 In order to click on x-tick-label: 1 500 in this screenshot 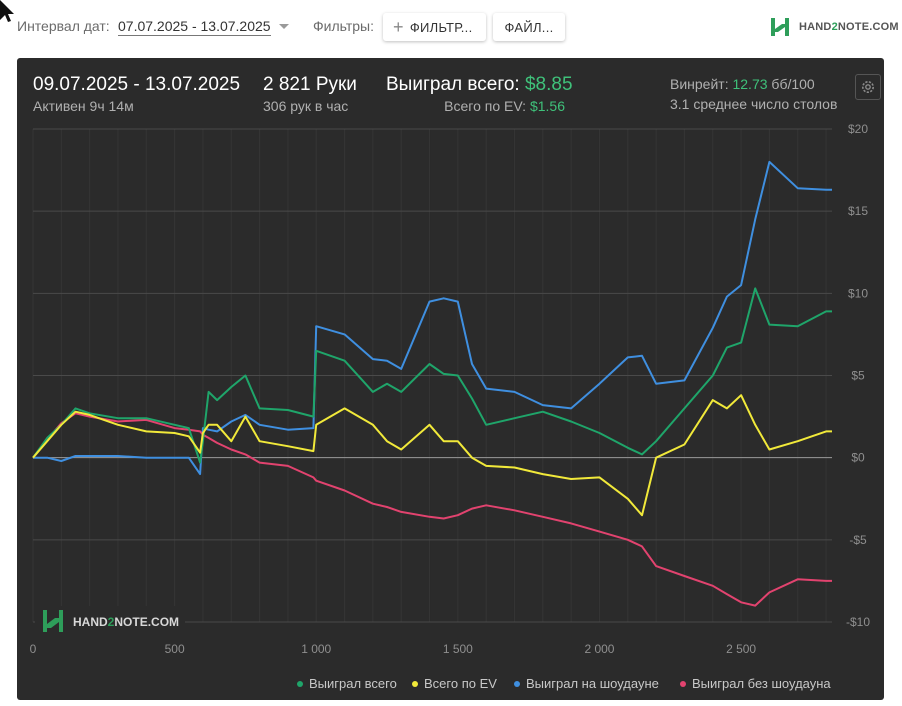, I will do `click(458, 649)`.